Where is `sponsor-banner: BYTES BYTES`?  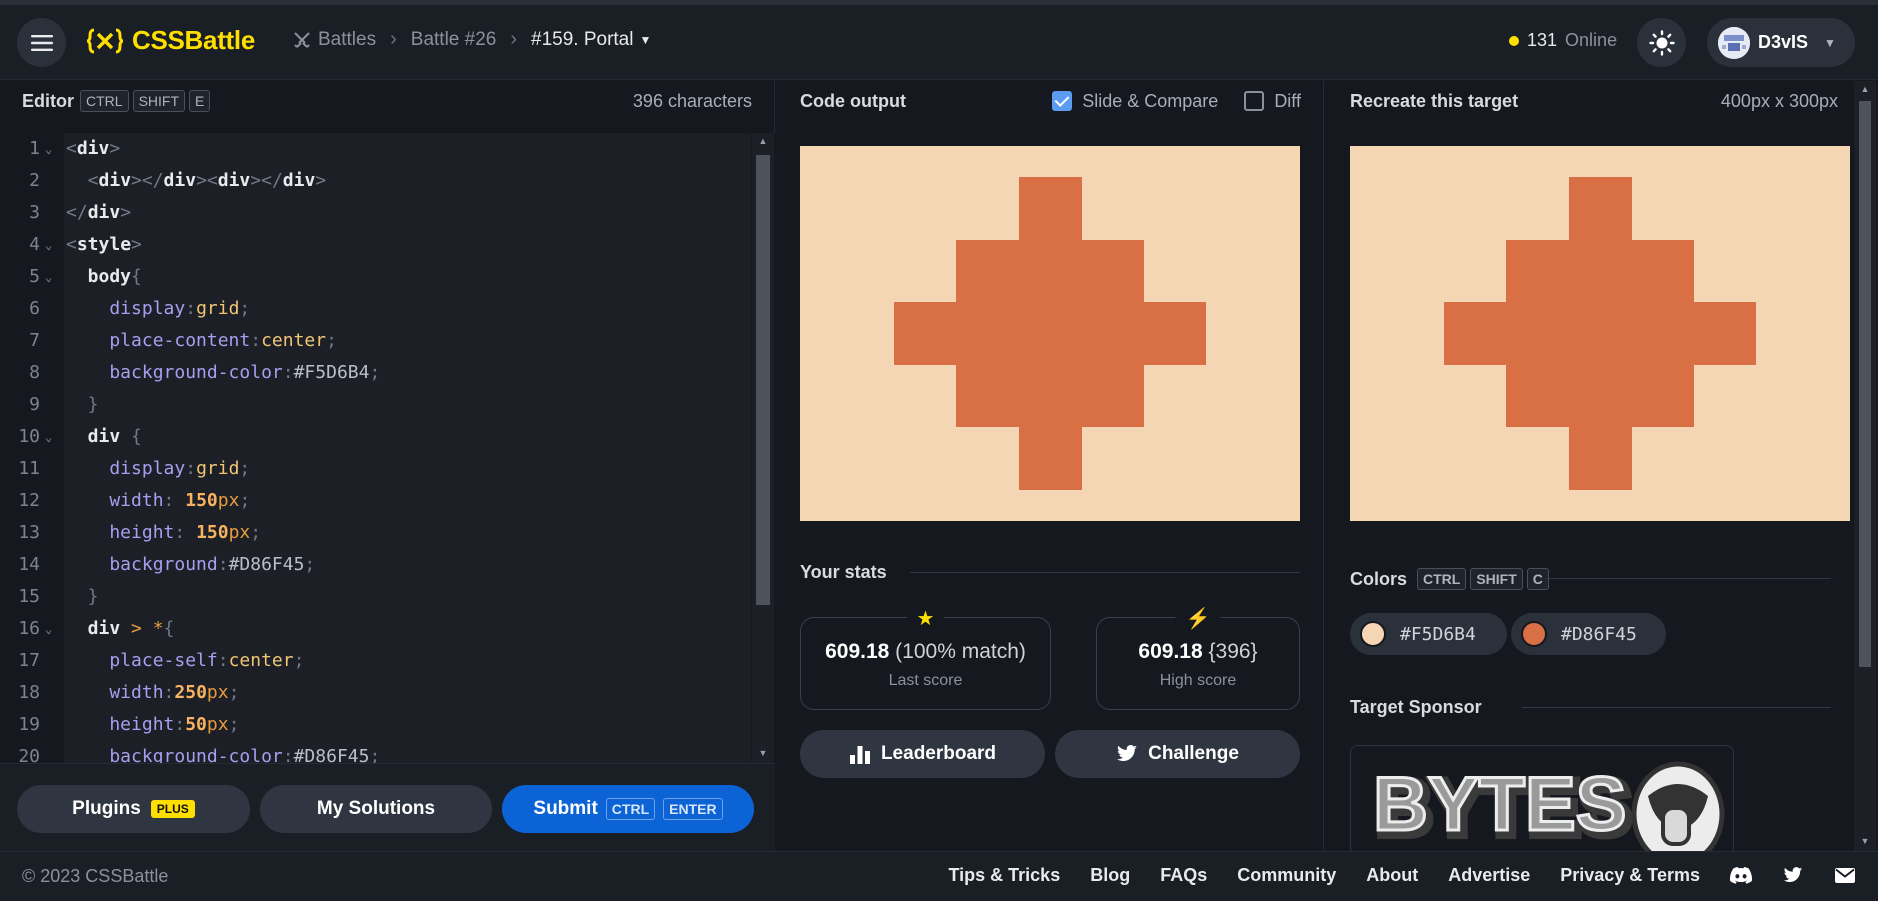 sponsor-banner: BYTES BYTES is located at coordinates (1542, 800).